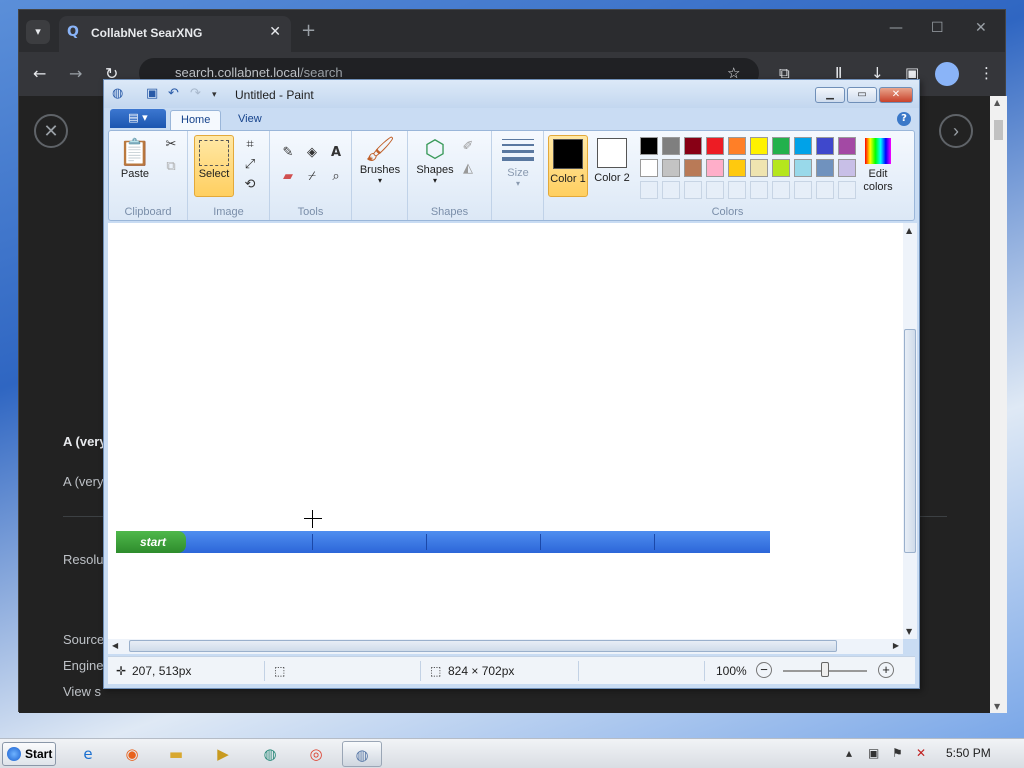  What do you see at coordinates (956, 131) in the screenshot?
I see `next-result-icon: ›` at bounding box center [956, 131].